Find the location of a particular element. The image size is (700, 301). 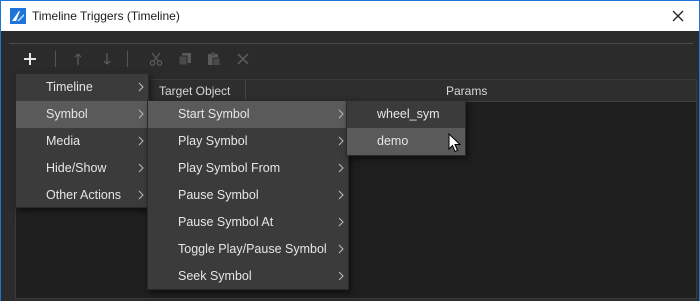

menu-item-label: Media is located at coordinates (63, 141).